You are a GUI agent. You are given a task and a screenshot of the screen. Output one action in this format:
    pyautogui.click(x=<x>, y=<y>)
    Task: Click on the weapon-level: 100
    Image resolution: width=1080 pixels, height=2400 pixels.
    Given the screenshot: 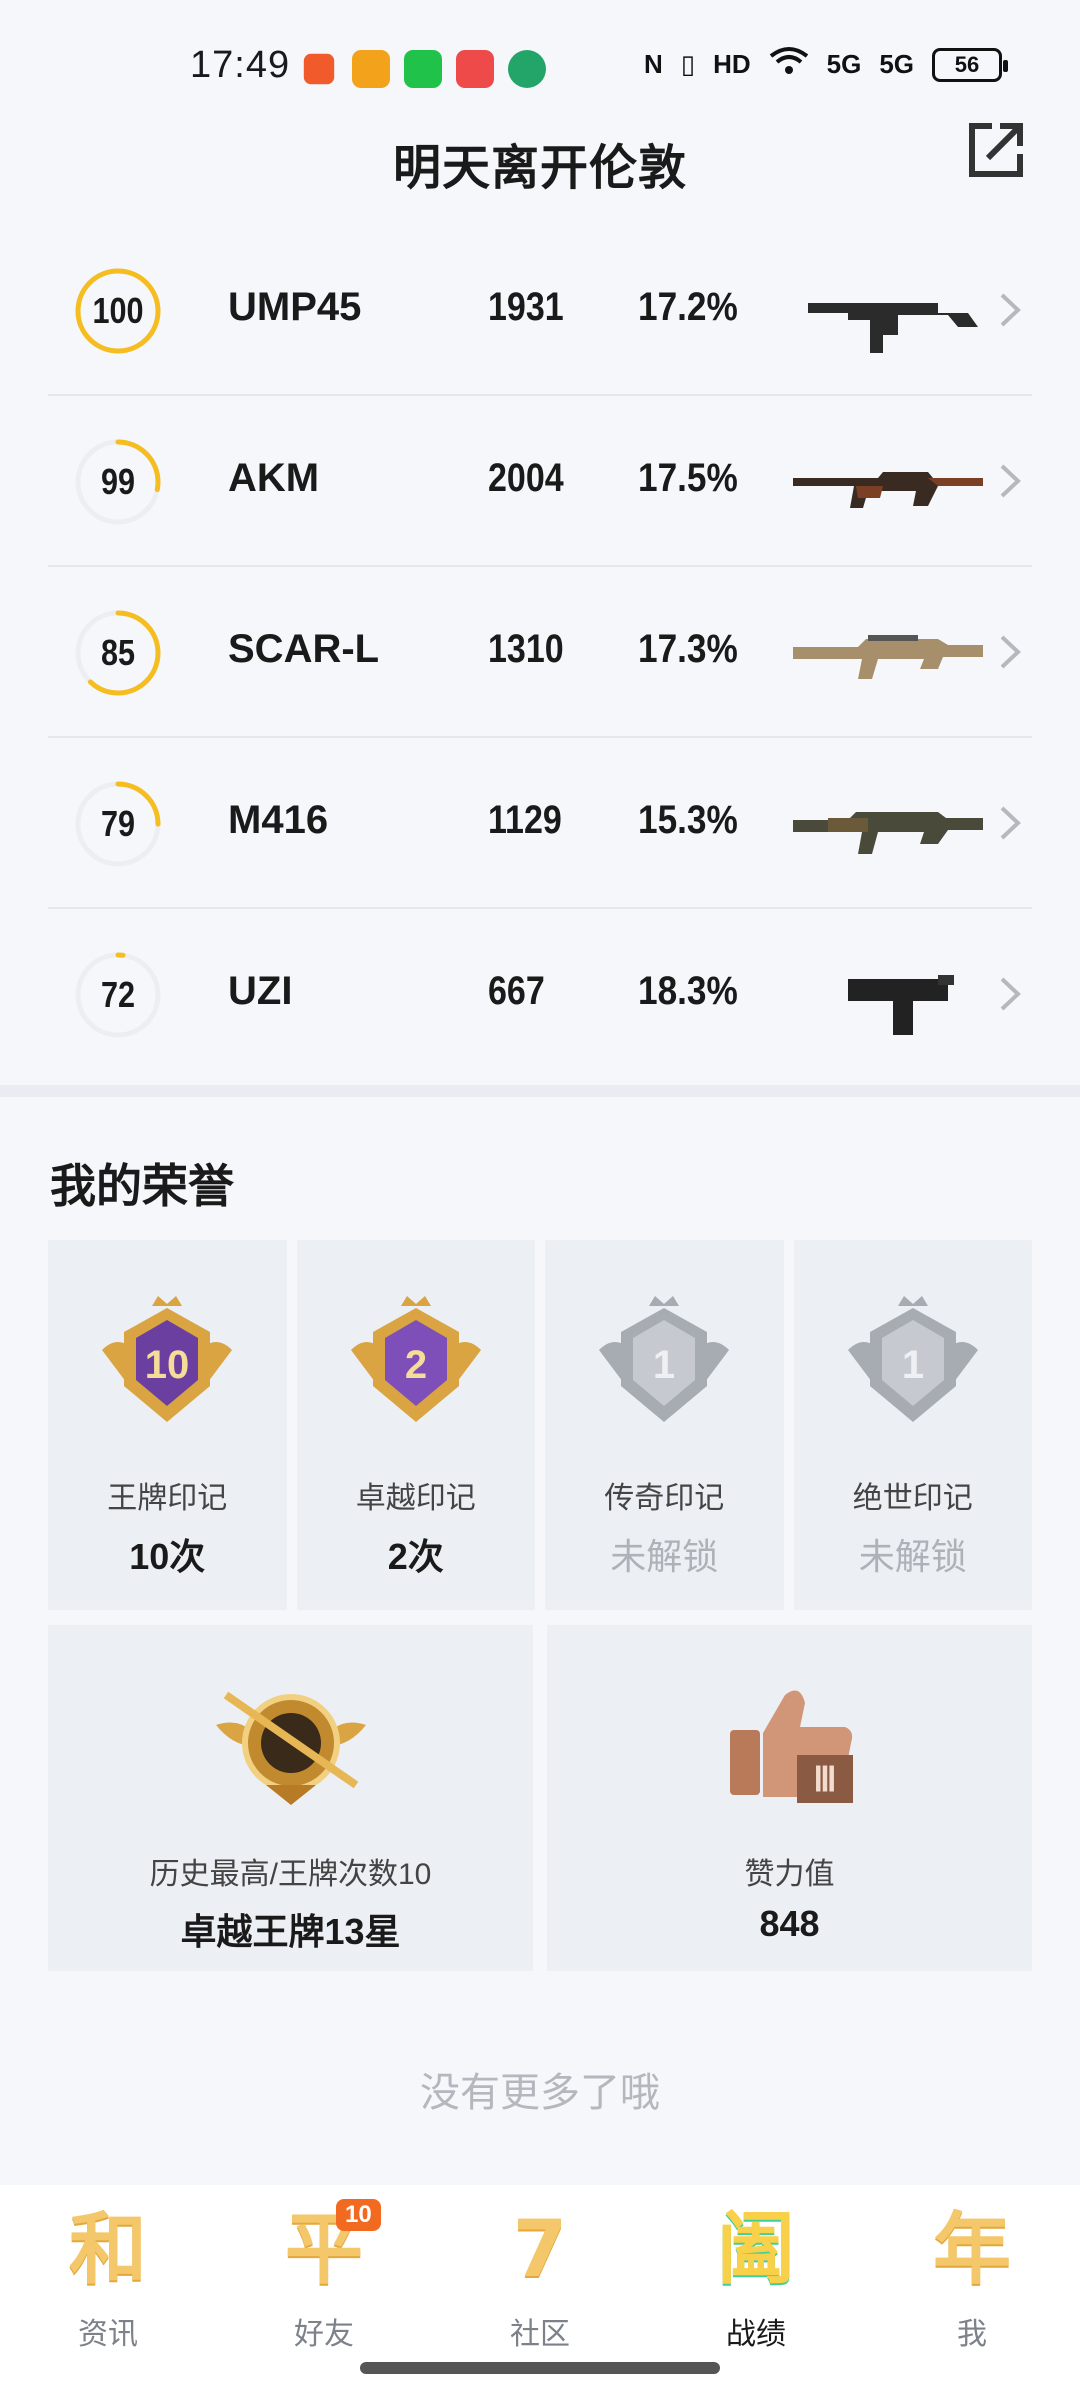 What is the action you would take?
    pyautogui.click(x=118, y=310)
    